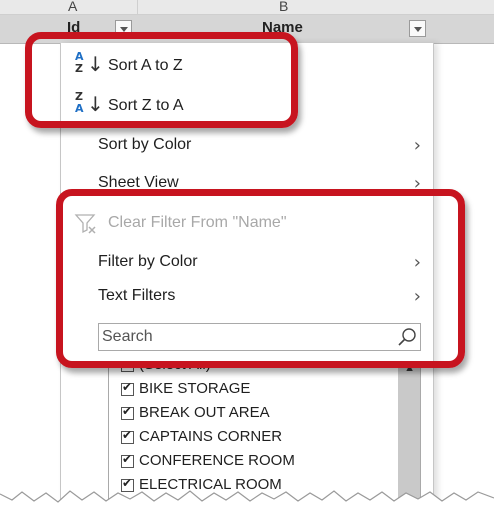 The width and height of the screenshot is (494, 521). Describe the element at coordinates (247, 7) in the screenshot. I see `column-letters-bar: A B` at that location.